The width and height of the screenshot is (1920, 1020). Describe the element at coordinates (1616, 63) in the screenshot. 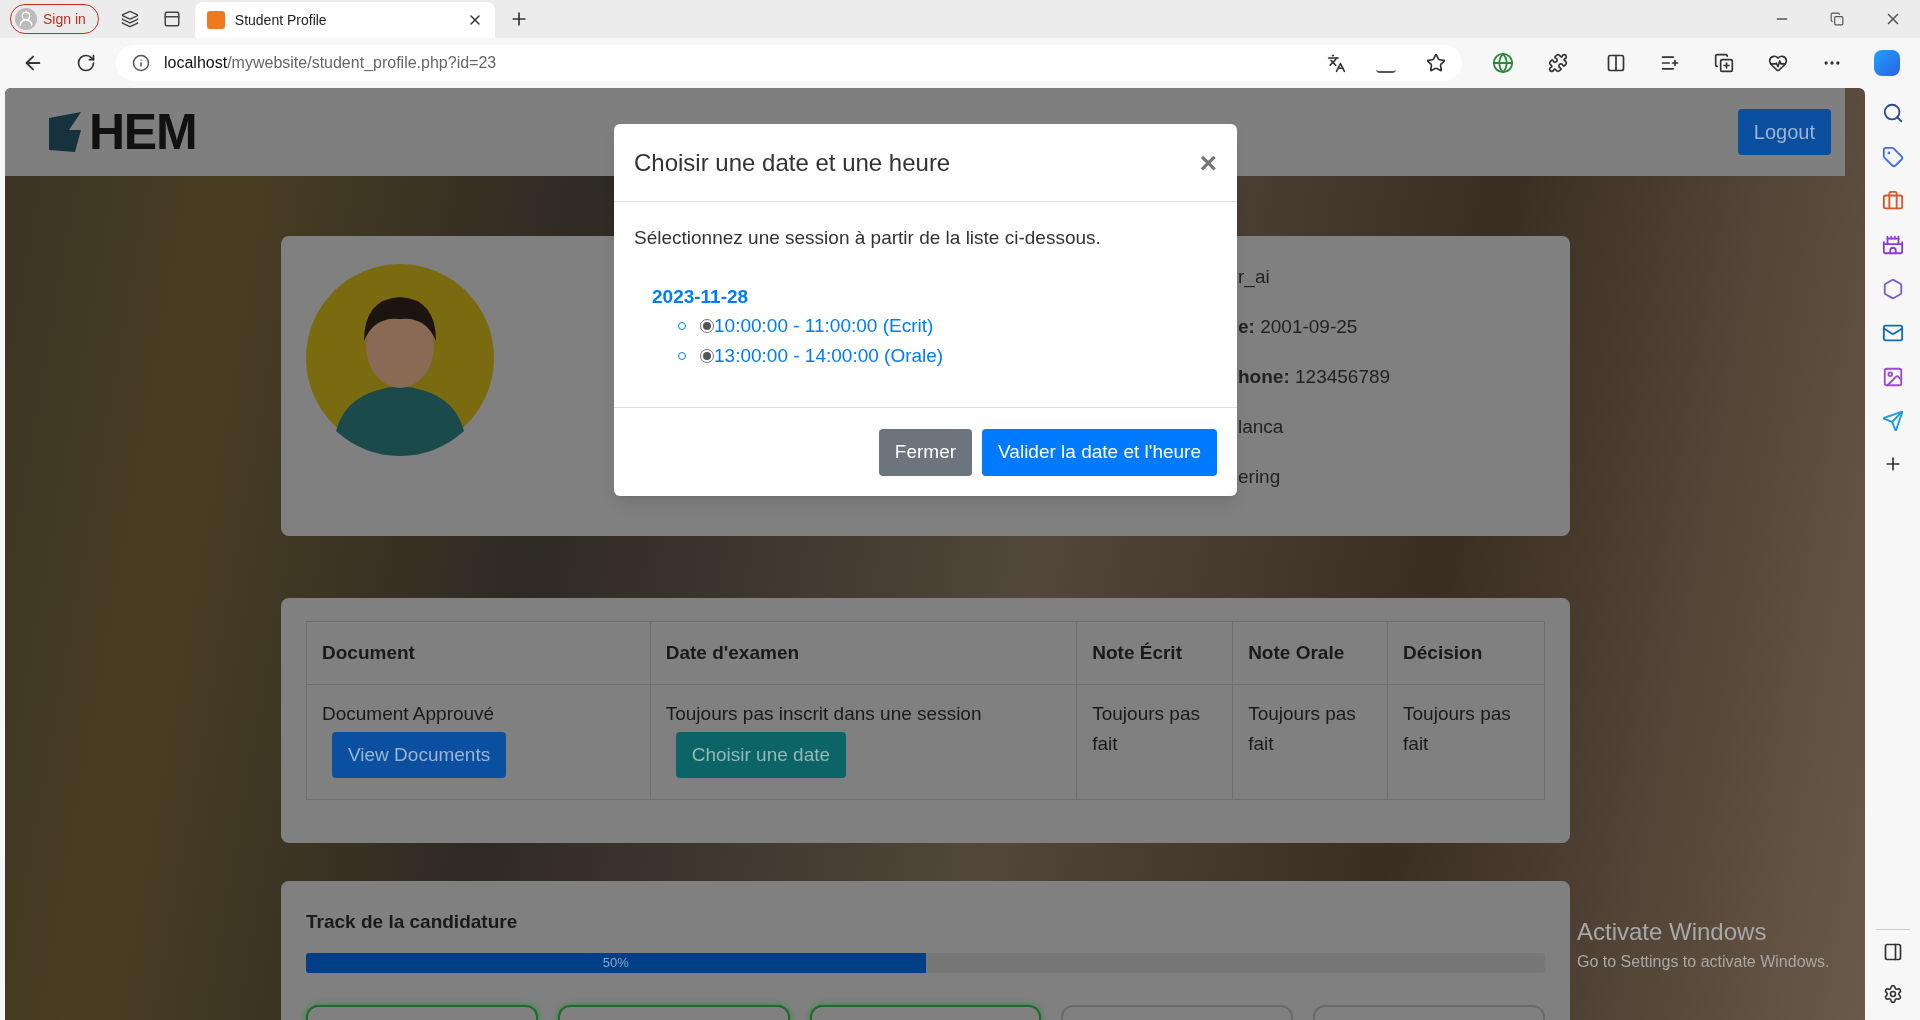

I see `split-screen-icon` at that location.